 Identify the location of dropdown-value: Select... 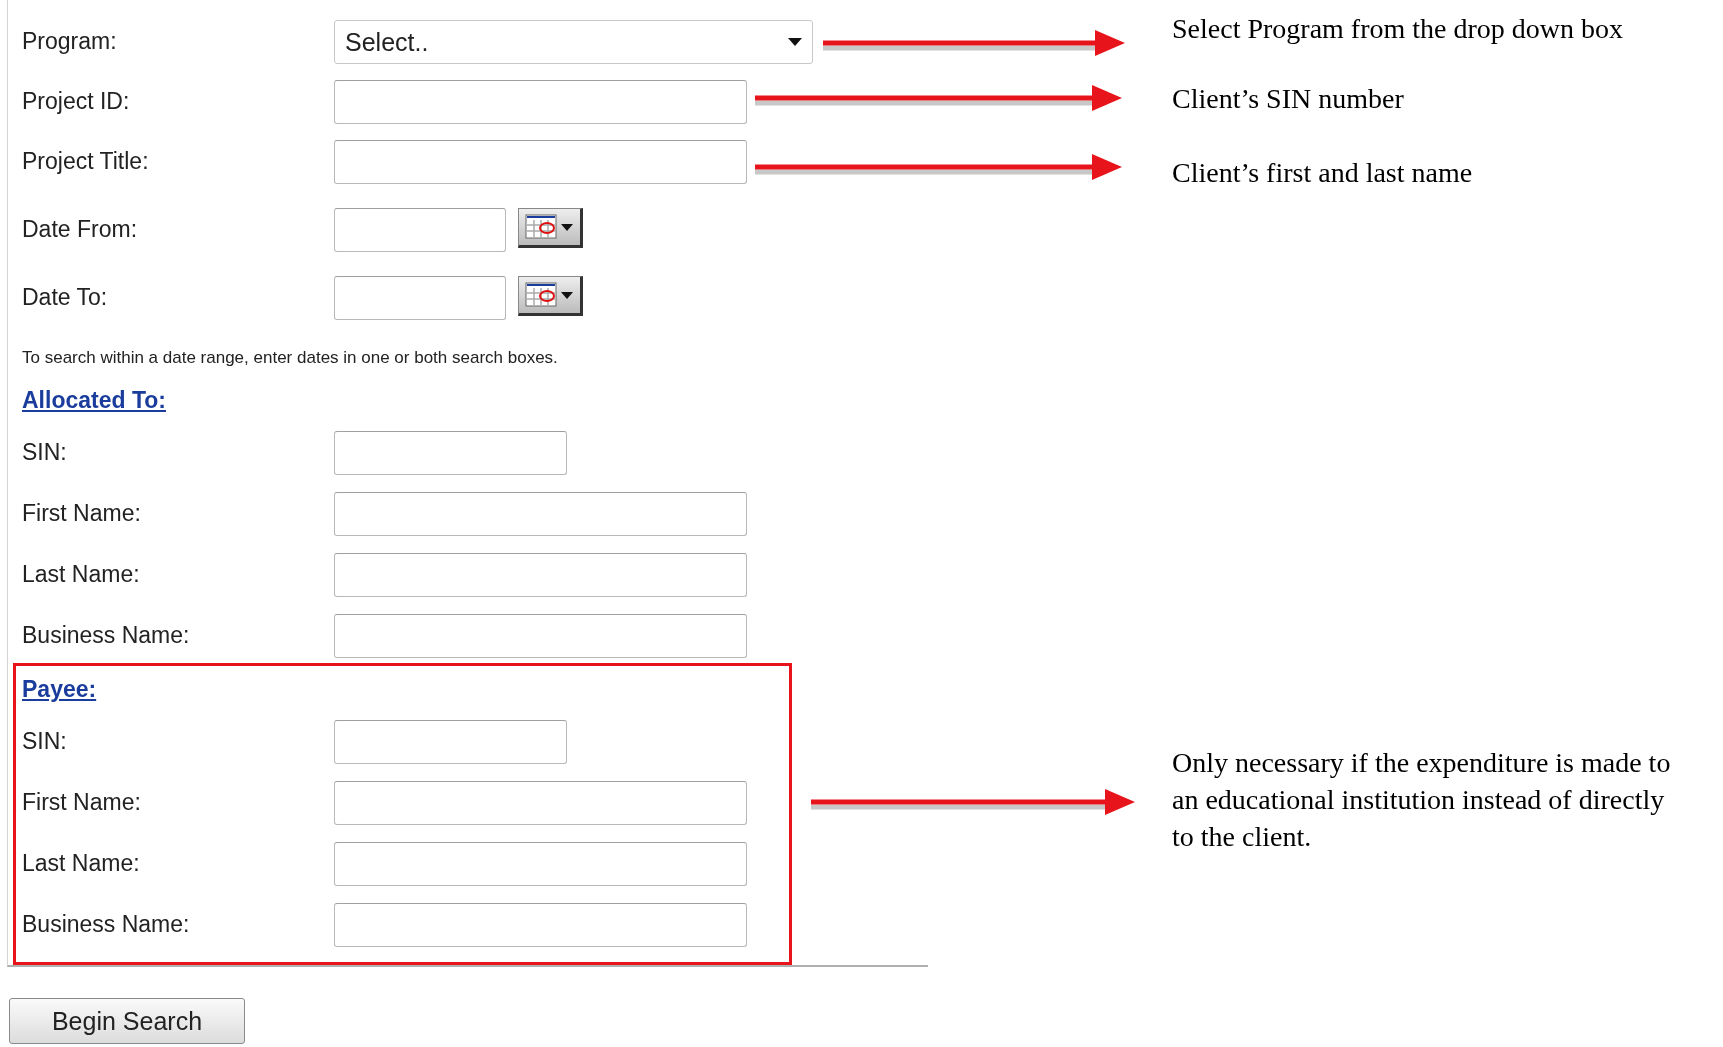
(387, 42).